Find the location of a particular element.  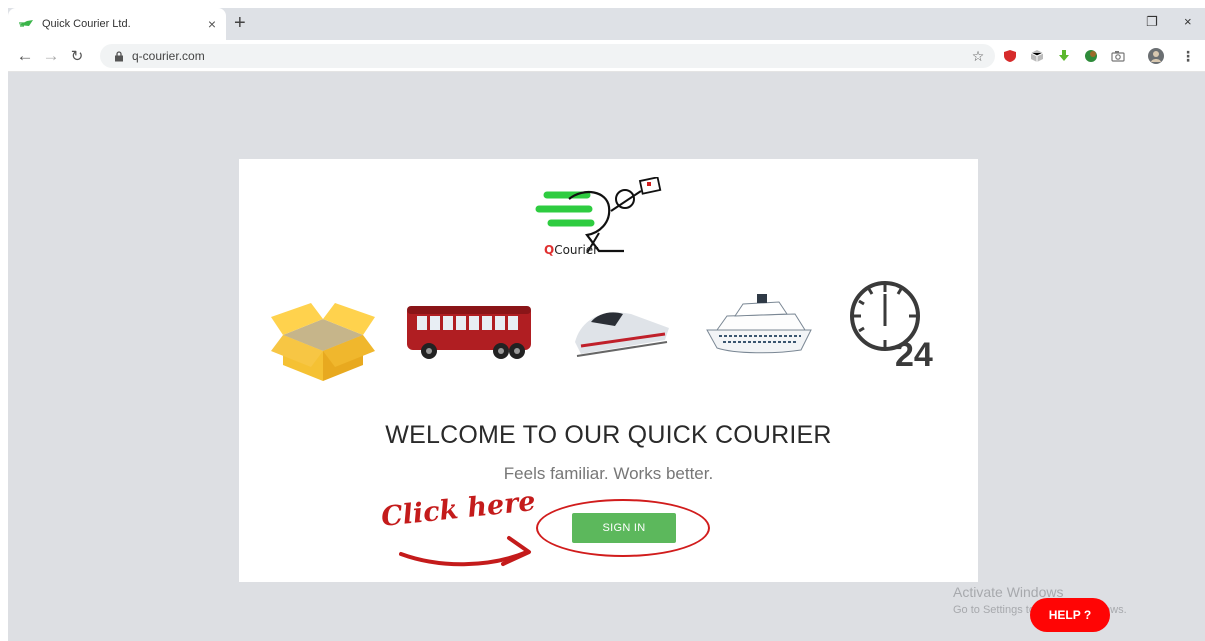

clock-24-number: 24 is located at coordinates (914, 351).